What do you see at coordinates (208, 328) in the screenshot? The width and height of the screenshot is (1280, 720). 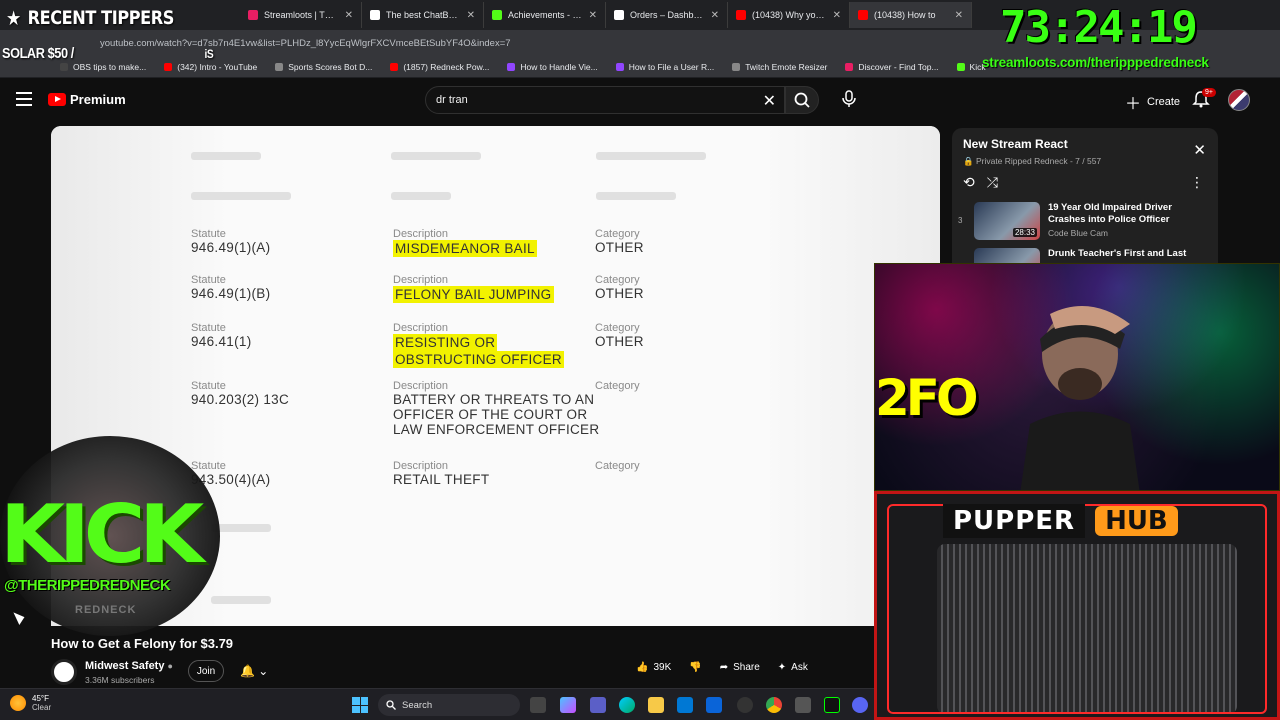 I see `field-label: Statute` at bounding box center [208, 328].